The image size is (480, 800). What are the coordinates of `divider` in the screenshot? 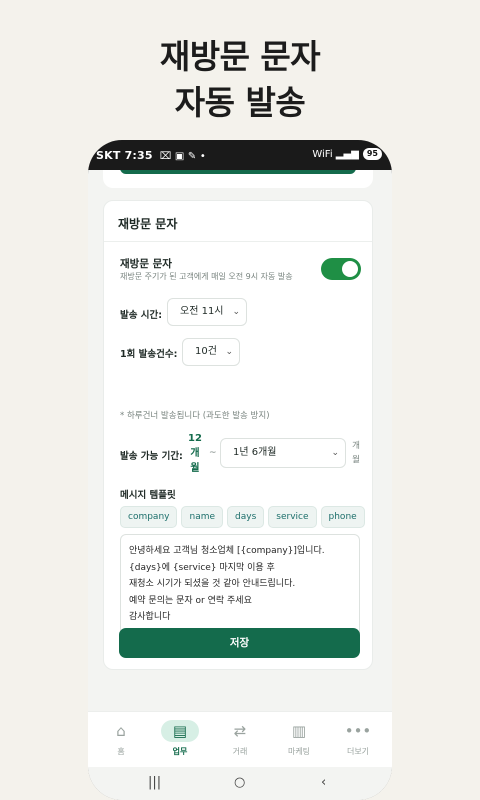 It's located at (238, 241).